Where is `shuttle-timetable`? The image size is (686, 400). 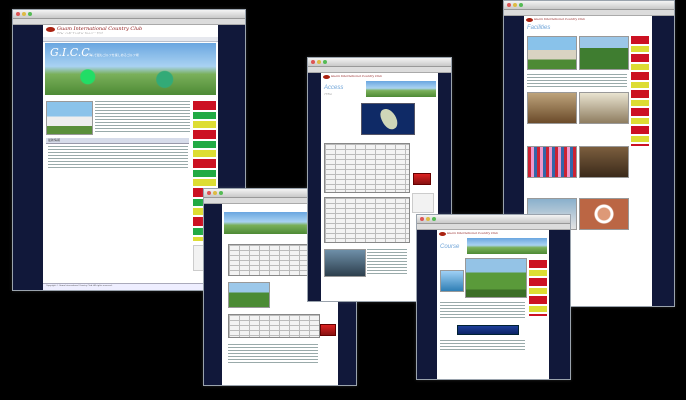 shuttle-timetable is located at coordinates (367, 168).